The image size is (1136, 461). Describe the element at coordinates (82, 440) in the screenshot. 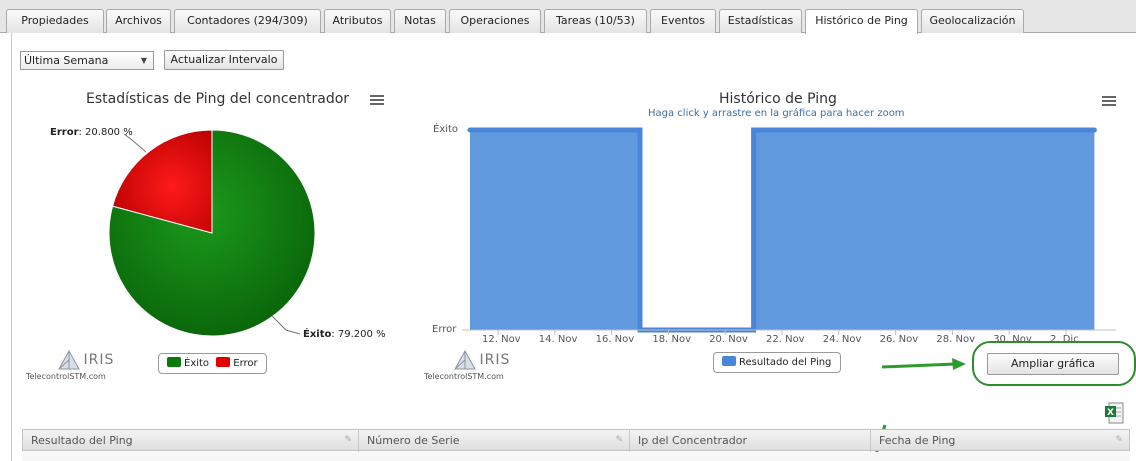

I see `grid-column-label: Resultado del Ping` at that location.